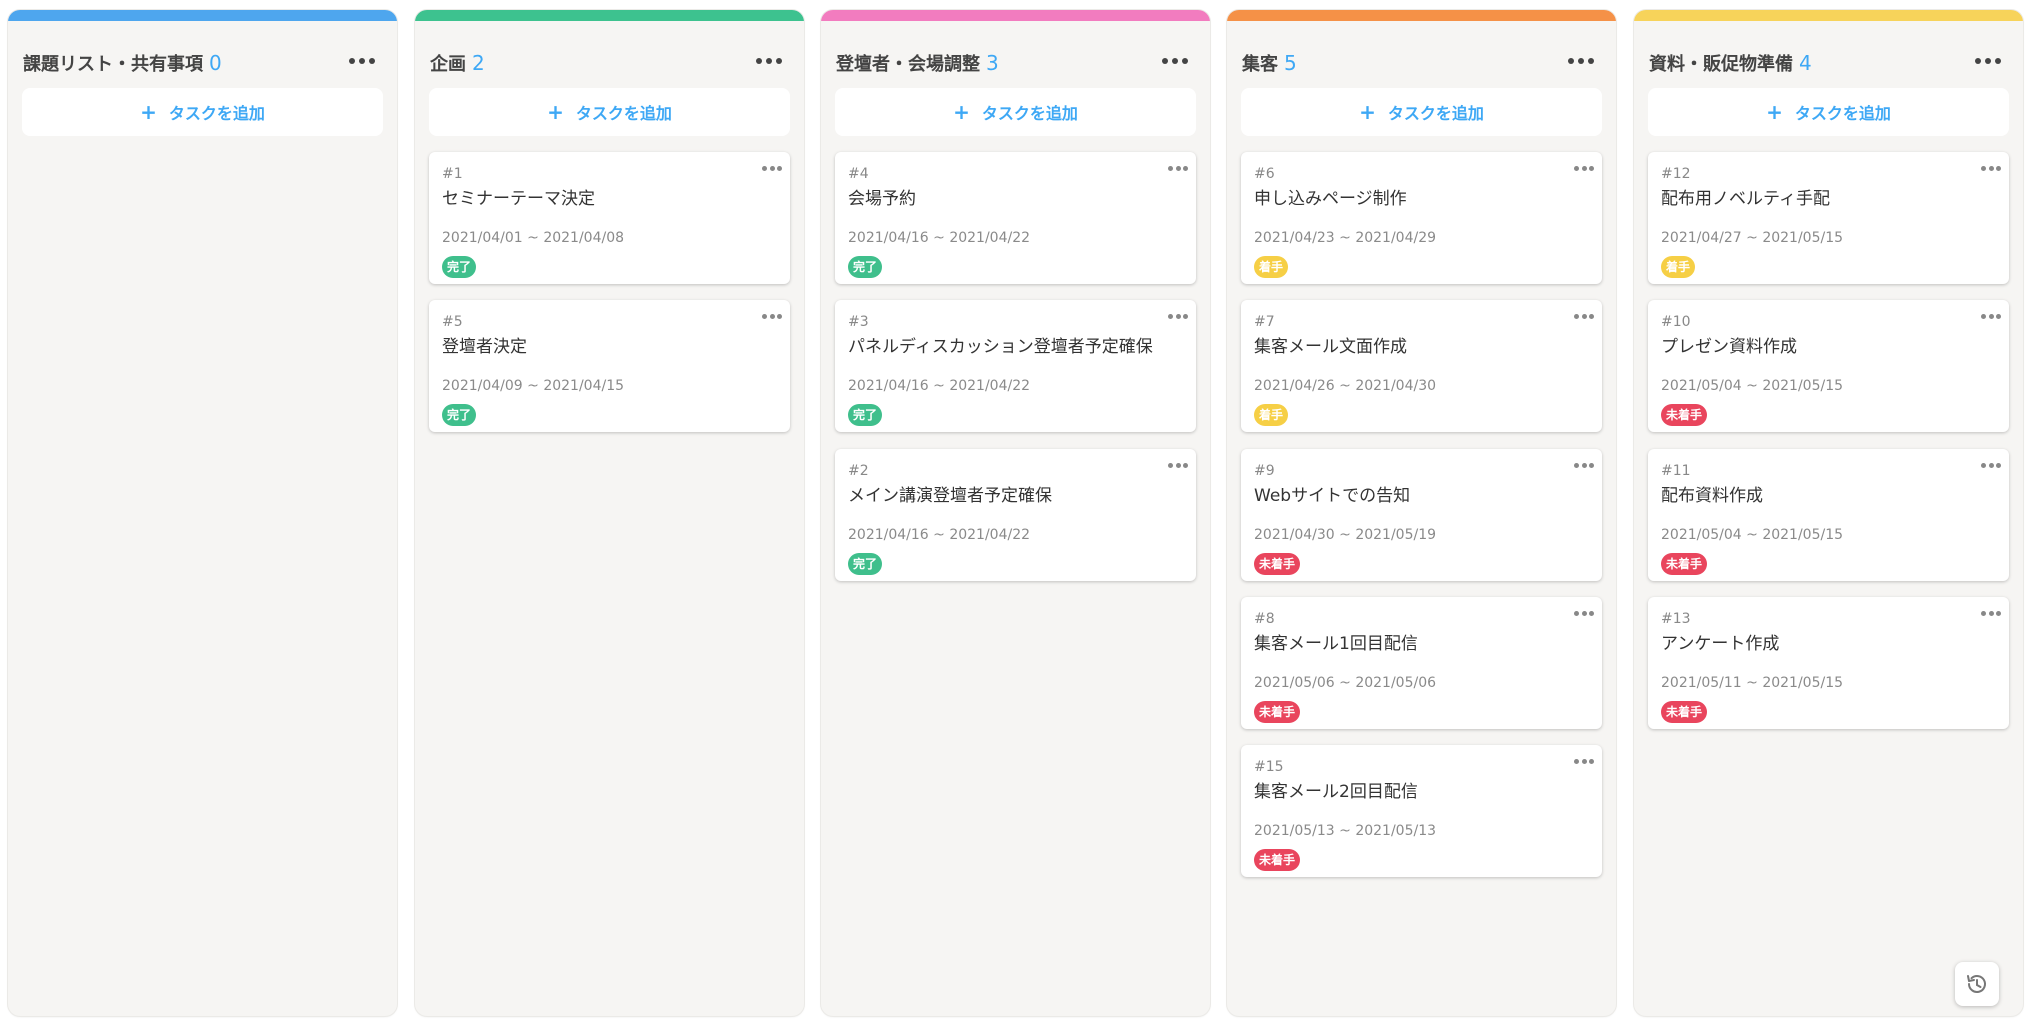  Describe the element at coordinates (939, 386) in the screenshot. I see `task-dates: 2021/04/16 ~ 2021/04/22` at that location.